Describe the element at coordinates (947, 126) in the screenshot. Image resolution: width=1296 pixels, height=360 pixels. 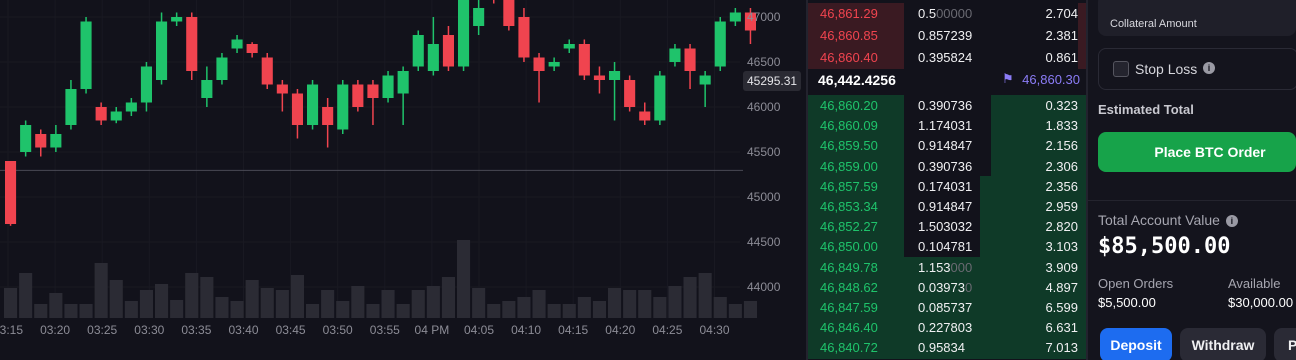
I see `bid-row: 46,860.09 1.174031 1.833` at that location.